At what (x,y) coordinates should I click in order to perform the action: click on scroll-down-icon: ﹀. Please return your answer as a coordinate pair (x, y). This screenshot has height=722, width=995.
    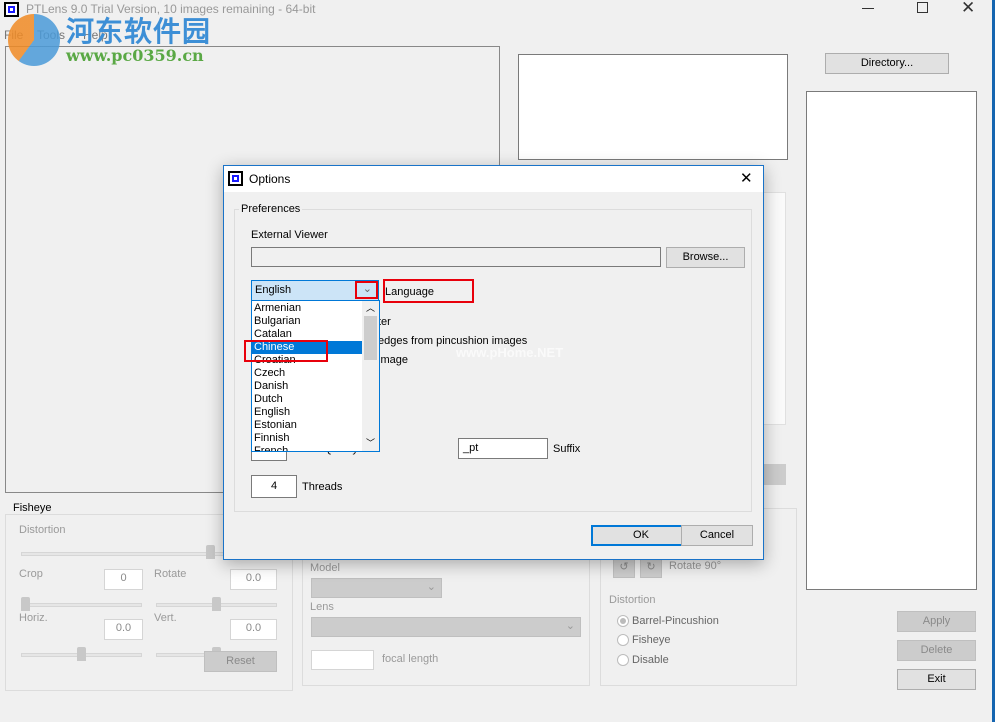
    Looking at the image, I should click on (370, 443).